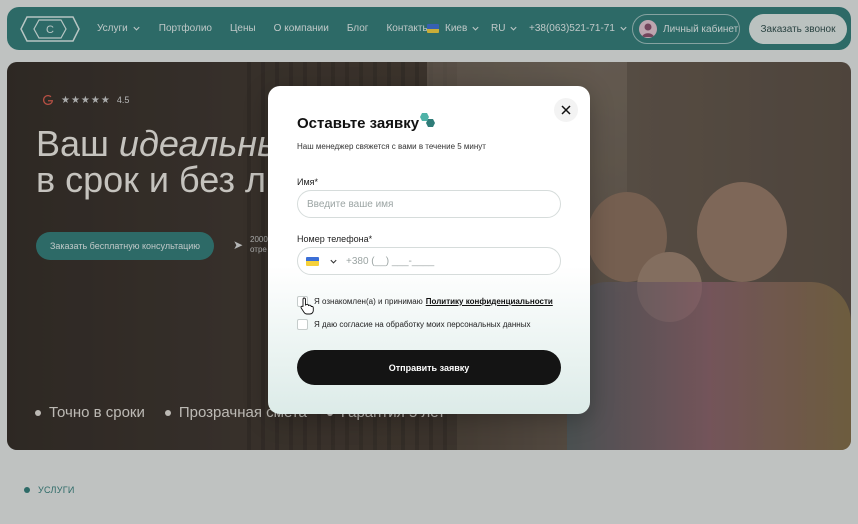  What do you see at coordinates (307, 306) in the screenshot?
I see `hand-cursor-icon` at bounding box center [307, 306].